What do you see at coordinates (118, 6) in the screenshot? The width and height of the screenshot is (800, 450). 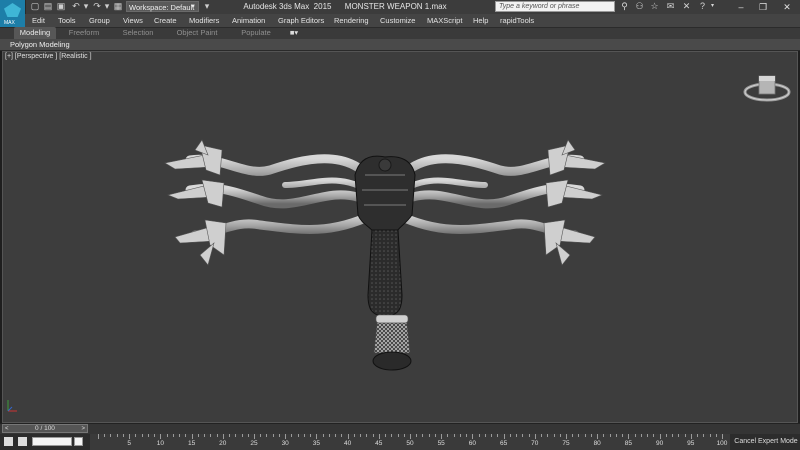 I see `project-folder-icon: ▦` at bounding box center [118, 6].